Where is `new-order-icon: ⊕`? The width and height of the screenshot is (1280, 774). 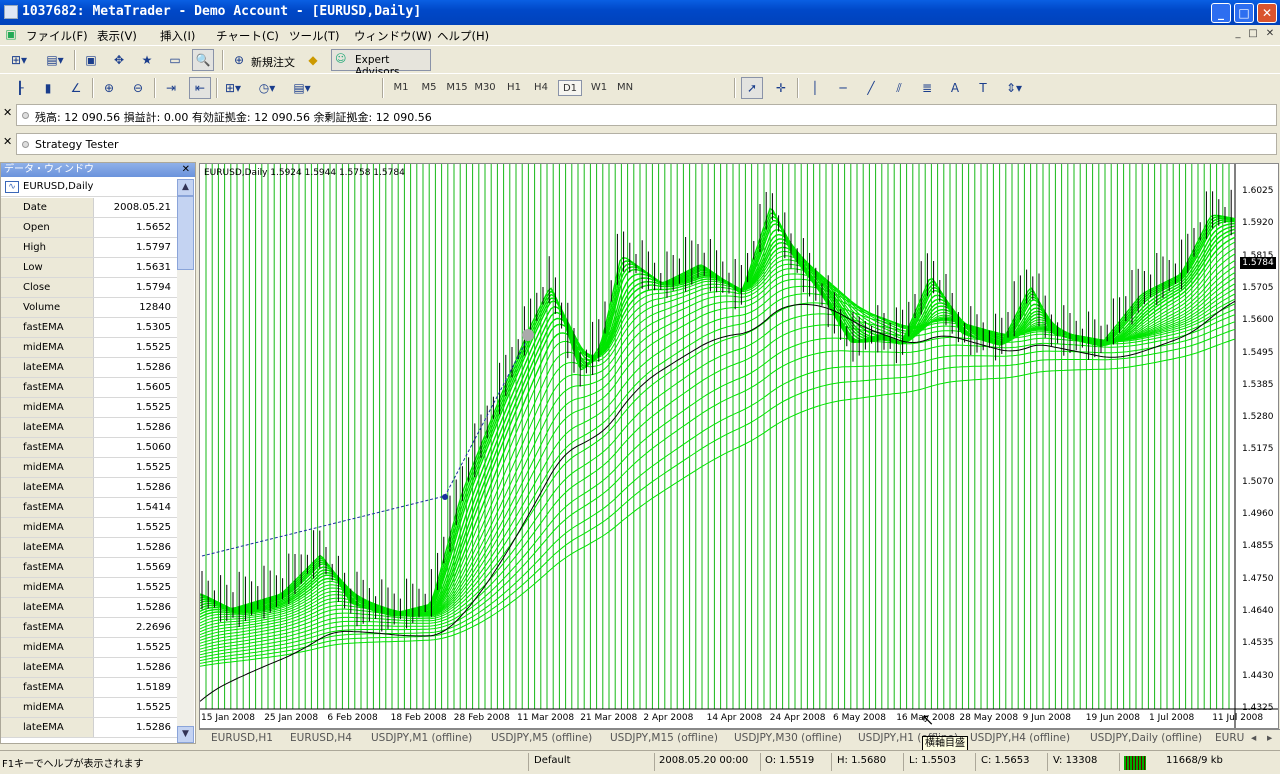
new-order-icon: ⊕ is located at coordinates (239, 60).